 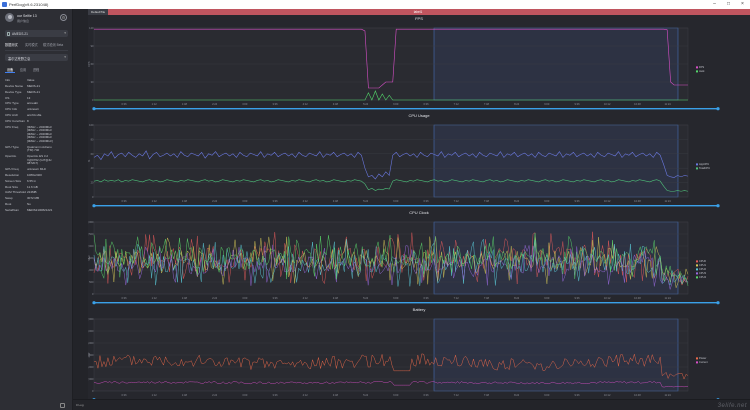 What do you see at coordinates (36, 57) in the screenshot?
I see `app-select: 塞尔达荒野之息 ▾` at bounding box center [36, 57].